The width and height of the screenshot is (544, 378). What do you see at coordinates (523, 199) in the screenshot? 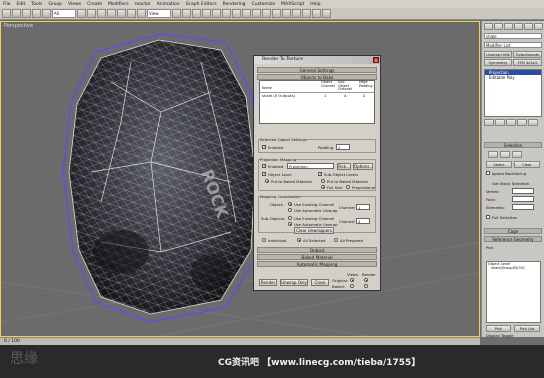
I see `face-spinner` at bounding box center [523, 199].